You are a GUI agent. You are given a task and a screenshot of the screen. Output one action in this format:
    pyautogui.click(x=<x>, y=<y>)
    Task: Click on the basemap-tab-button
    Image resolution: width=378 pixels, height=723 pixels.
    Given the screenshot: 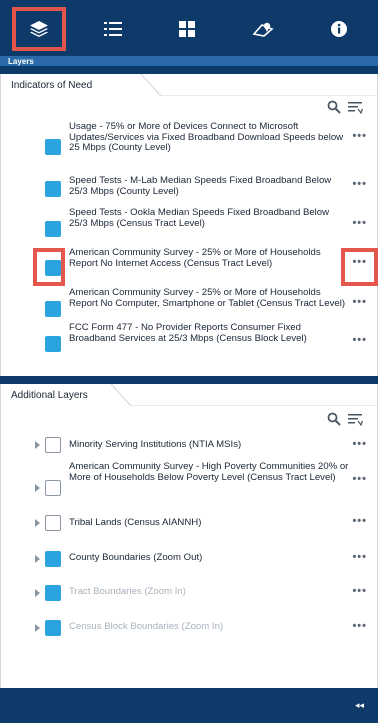 What is the action you would take?
    pyautogui.click(x=187, y=29)
    